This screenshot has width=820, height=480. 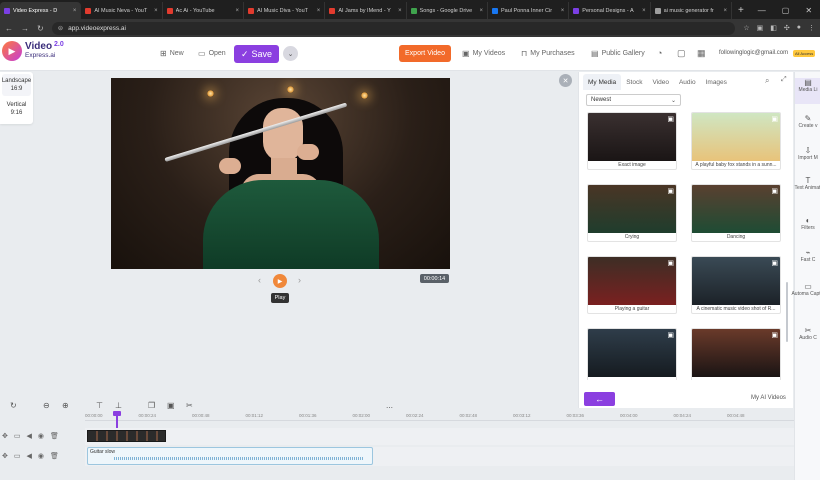 I want to click on close-window-icon: ✕, so click(x=808, y=10).